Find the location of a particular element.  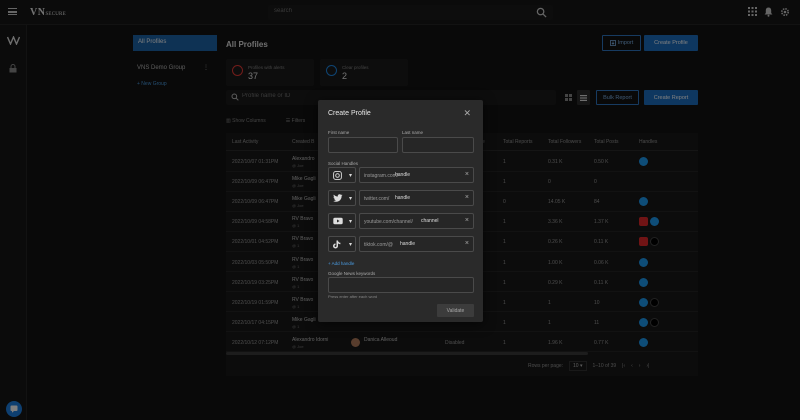

first-name-label: First name is located at coordinates (339, 132).